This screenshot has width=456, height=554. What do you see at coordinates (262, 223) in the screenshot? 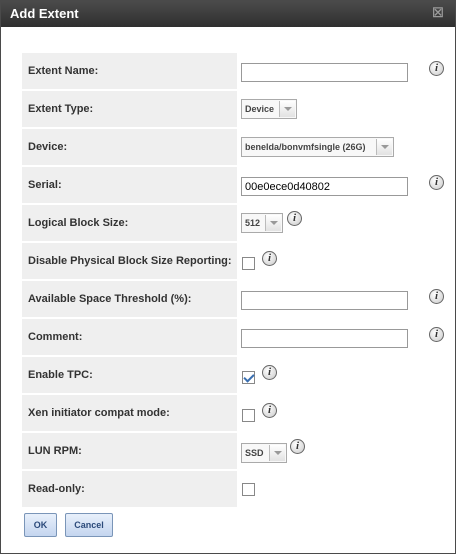
I see `logical-block-size-select: 512` at bounding box center [262, 223].